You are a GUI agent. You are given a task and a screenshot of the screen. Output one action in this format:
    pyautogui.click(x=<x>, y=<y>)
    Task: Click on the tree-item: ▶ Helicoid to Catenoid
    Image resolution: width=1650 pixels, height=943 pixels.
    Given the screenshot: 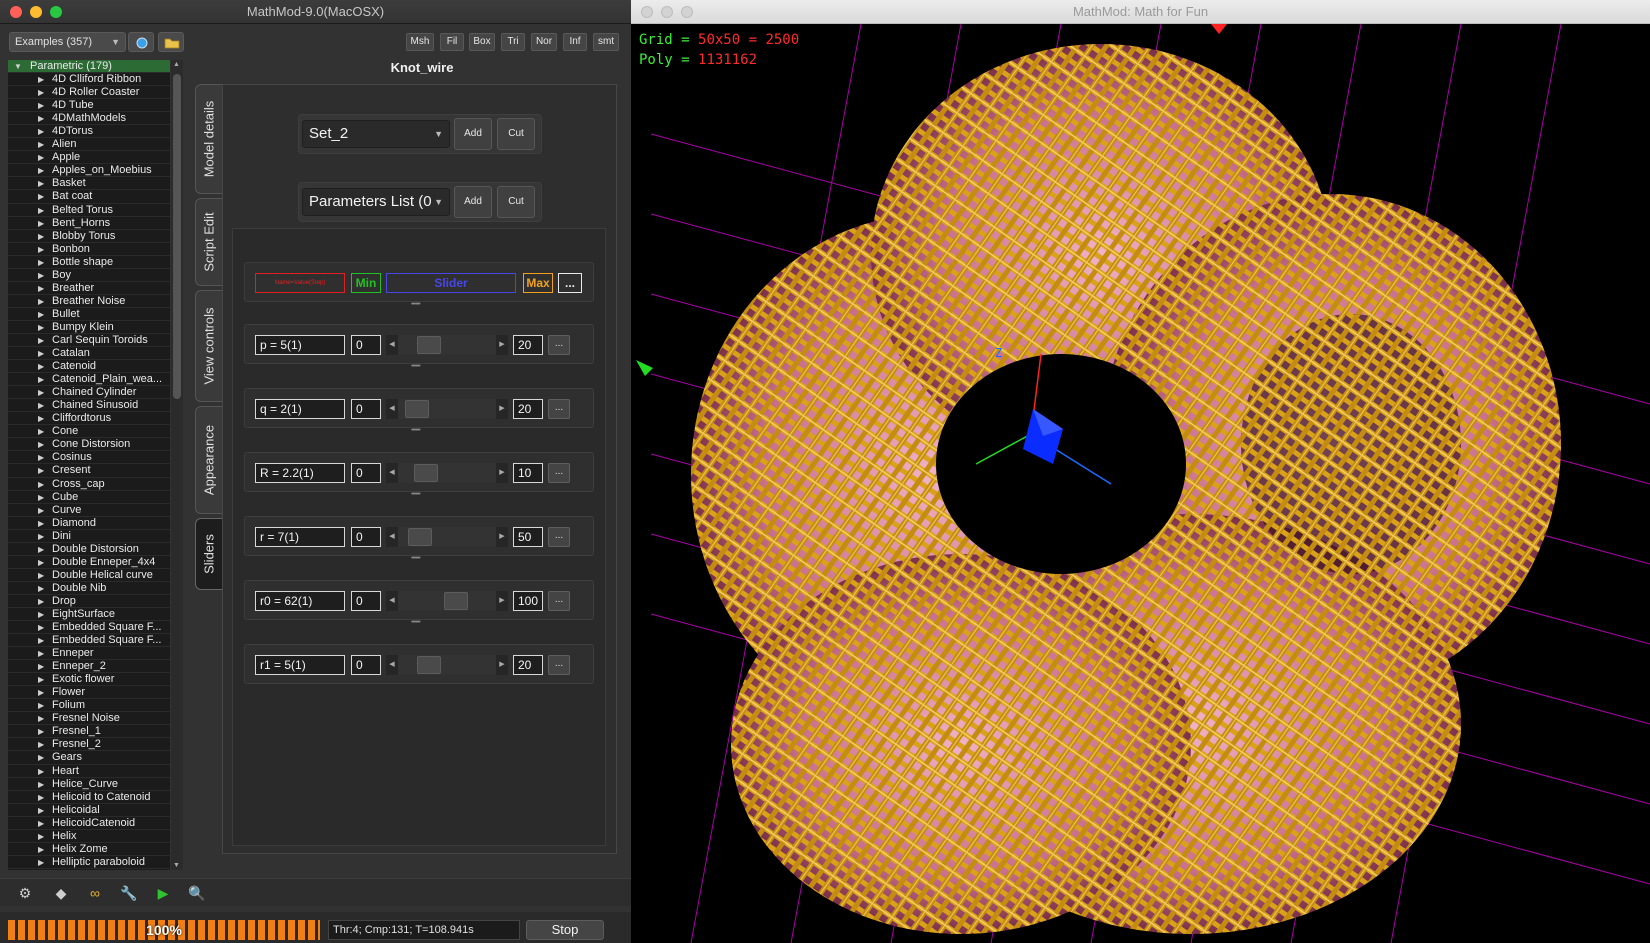 What is the action you would take?
    pyautogui.click(x=89, y=797)
    